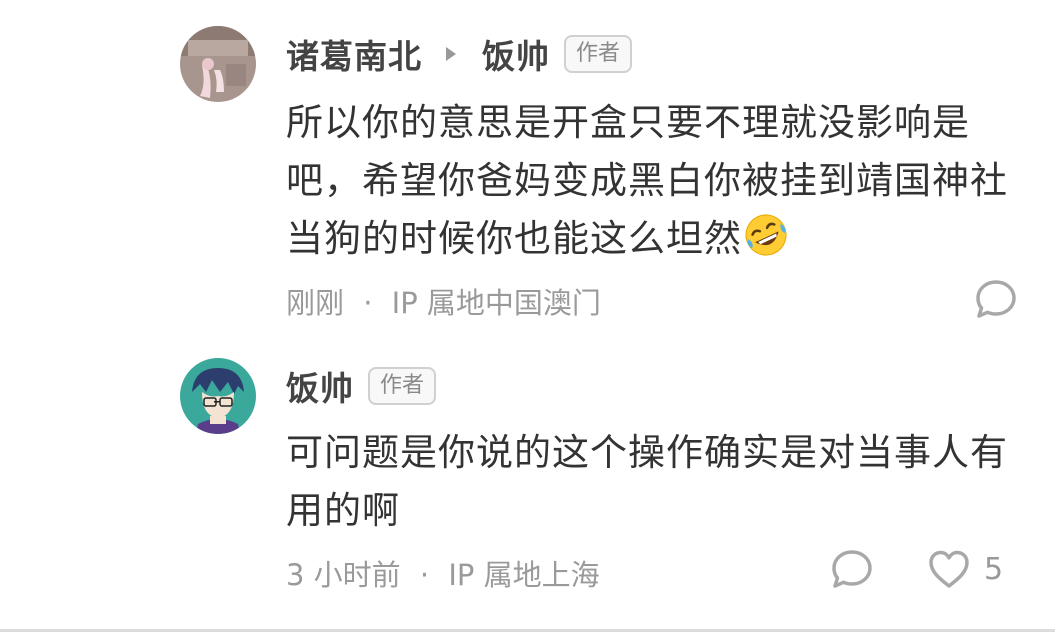  I want to click on author-name: 饭帅, so click(320, 386).